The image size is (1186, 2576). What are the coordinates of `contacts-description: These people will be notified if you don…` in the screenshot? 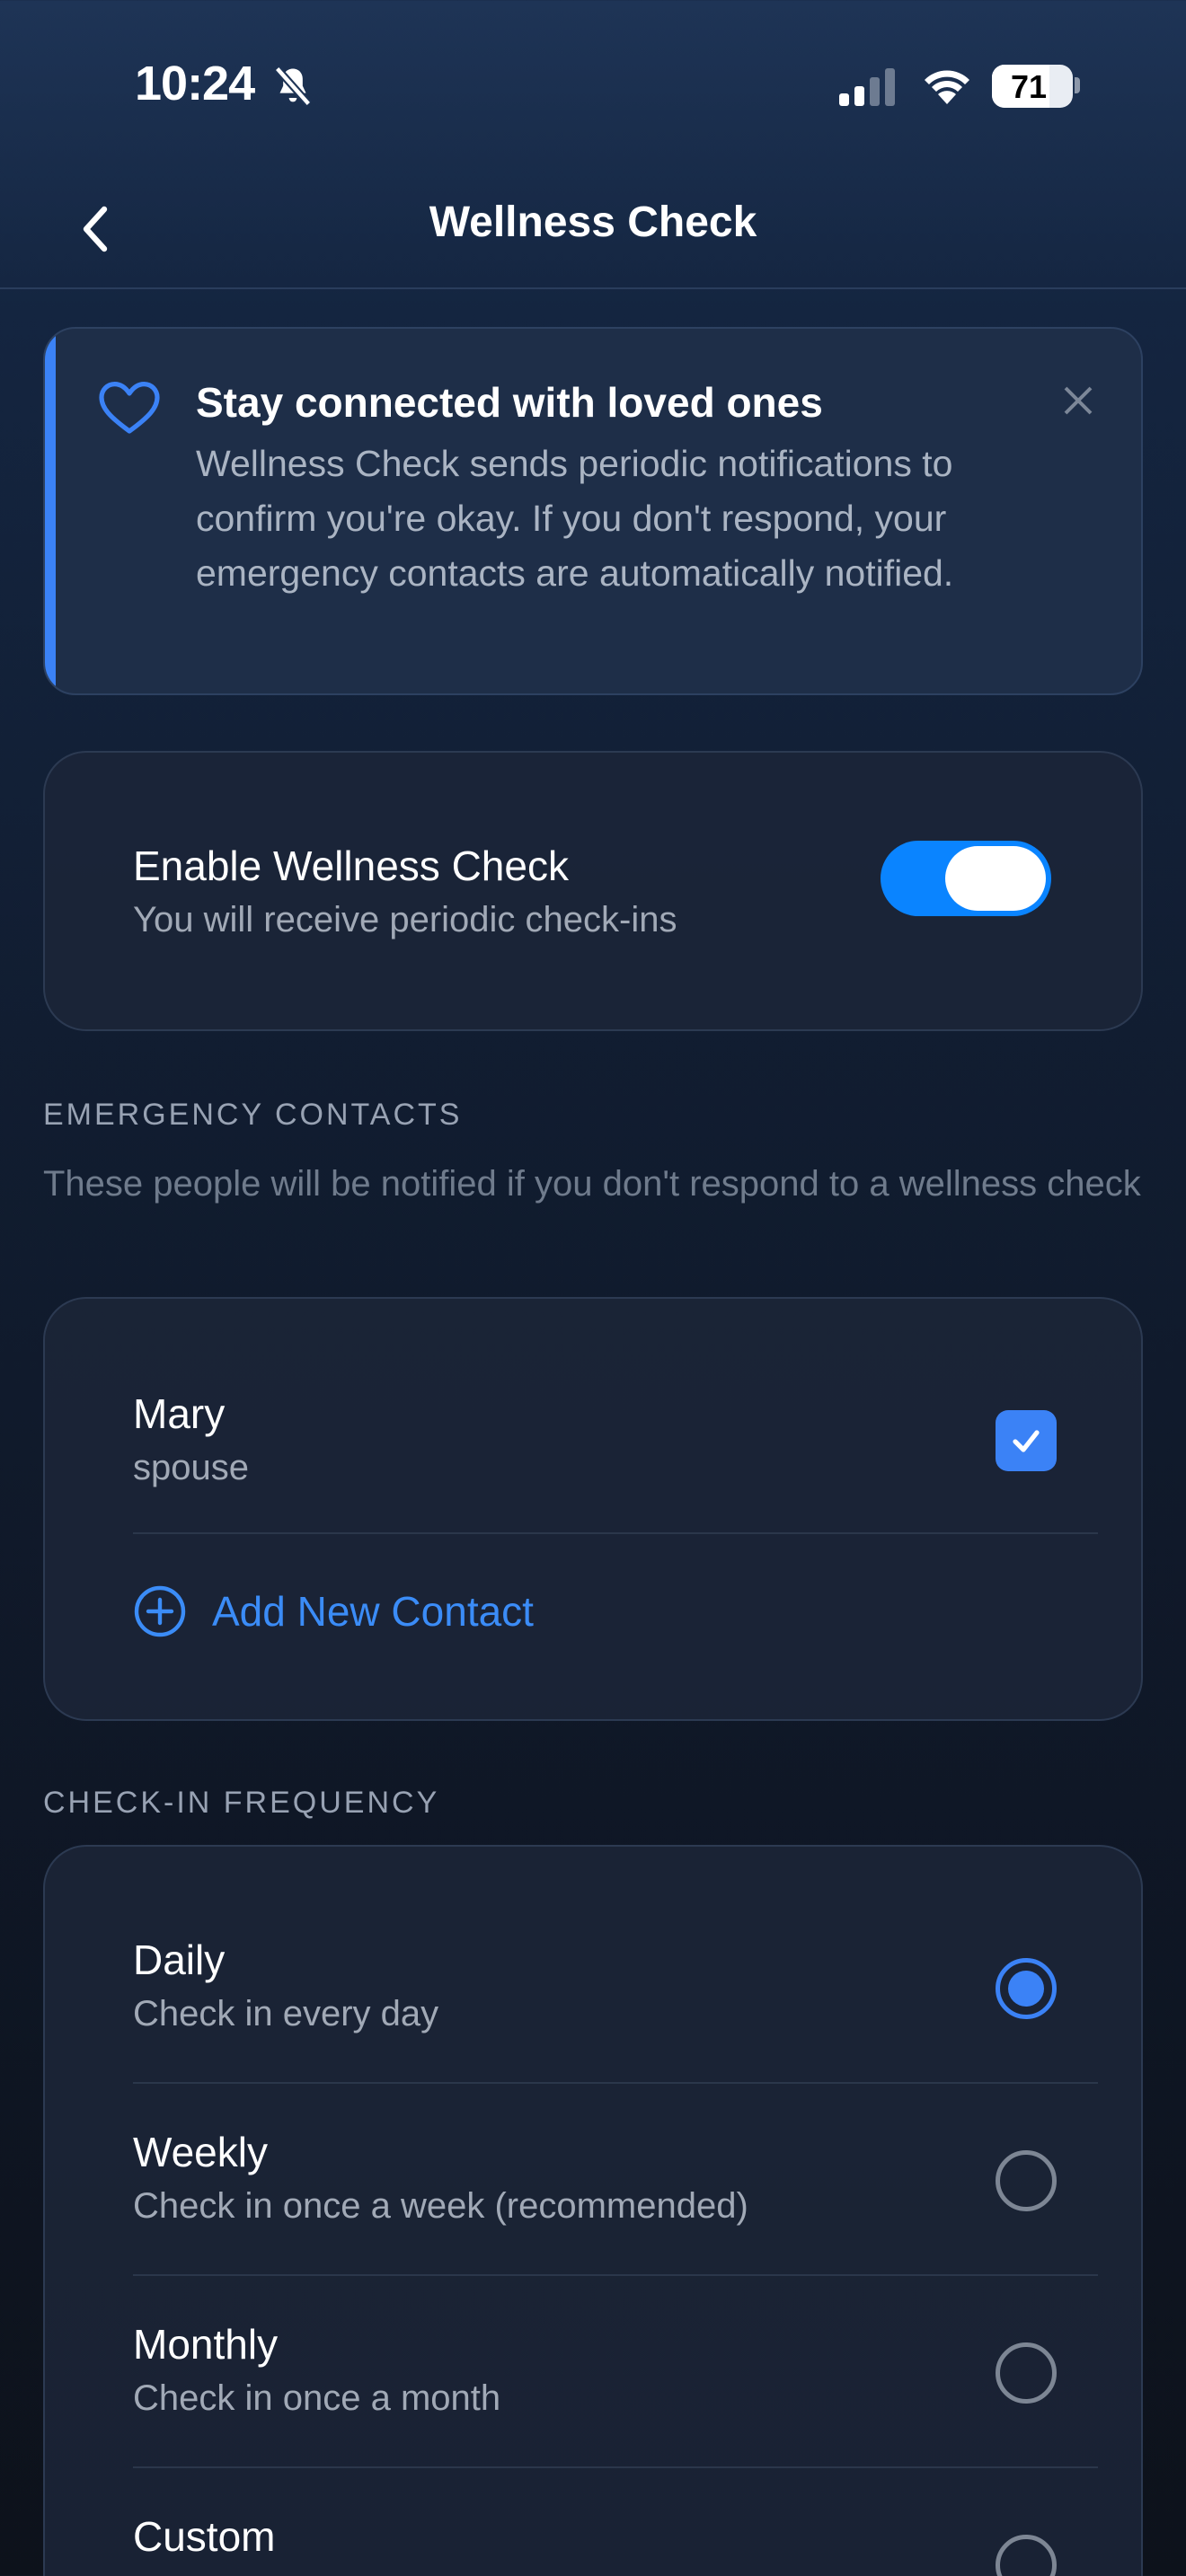 It's located at (592, 1184).